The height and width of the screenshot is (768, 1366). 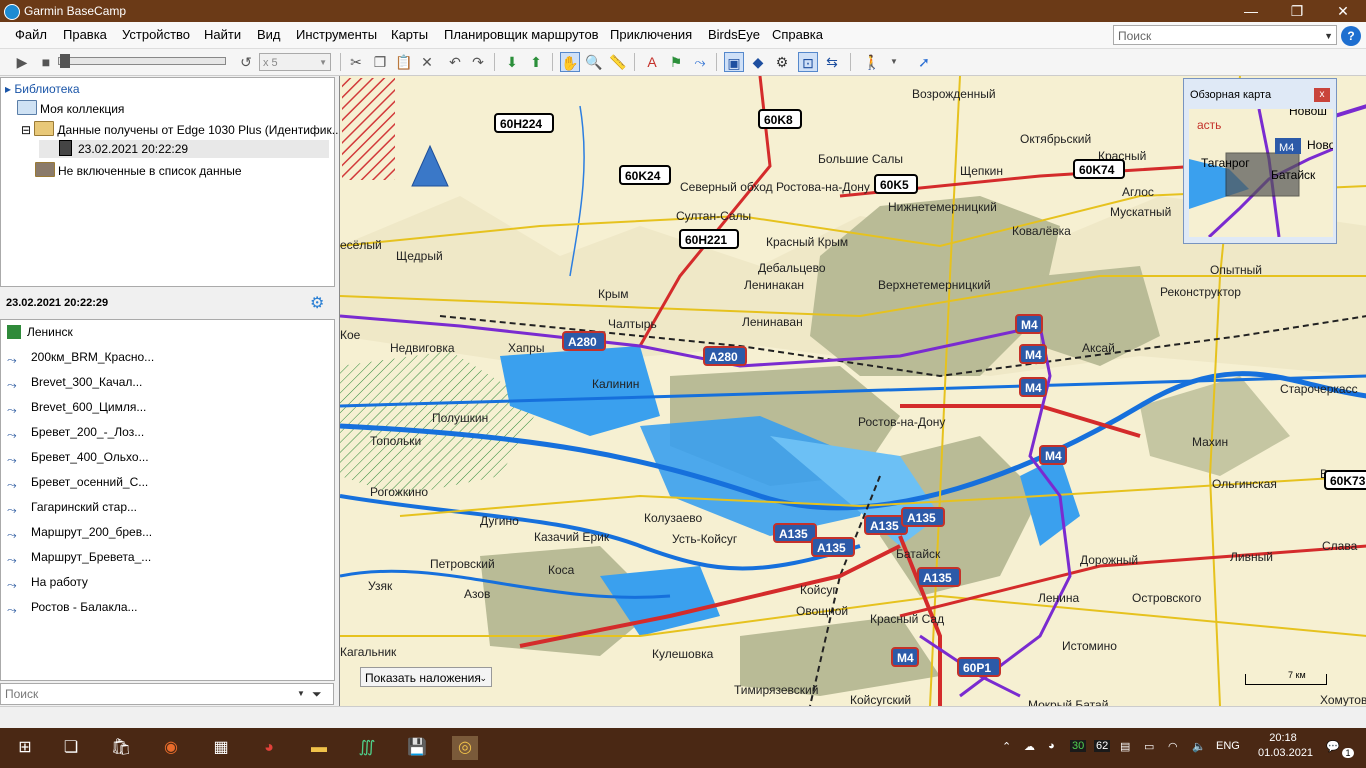 I want to click on close-button: ✕, so click(x=1343, y=11).